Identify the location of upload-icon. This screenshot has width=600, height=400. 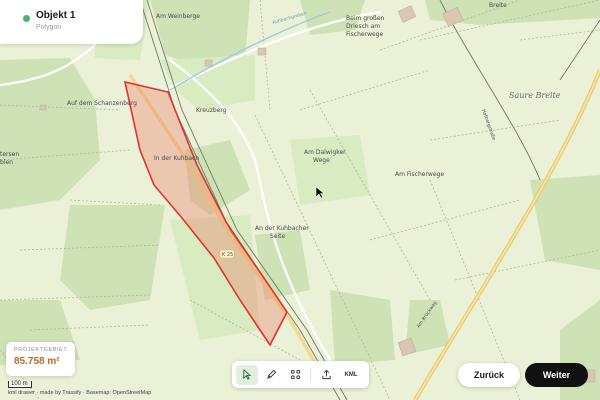
(326, 374).